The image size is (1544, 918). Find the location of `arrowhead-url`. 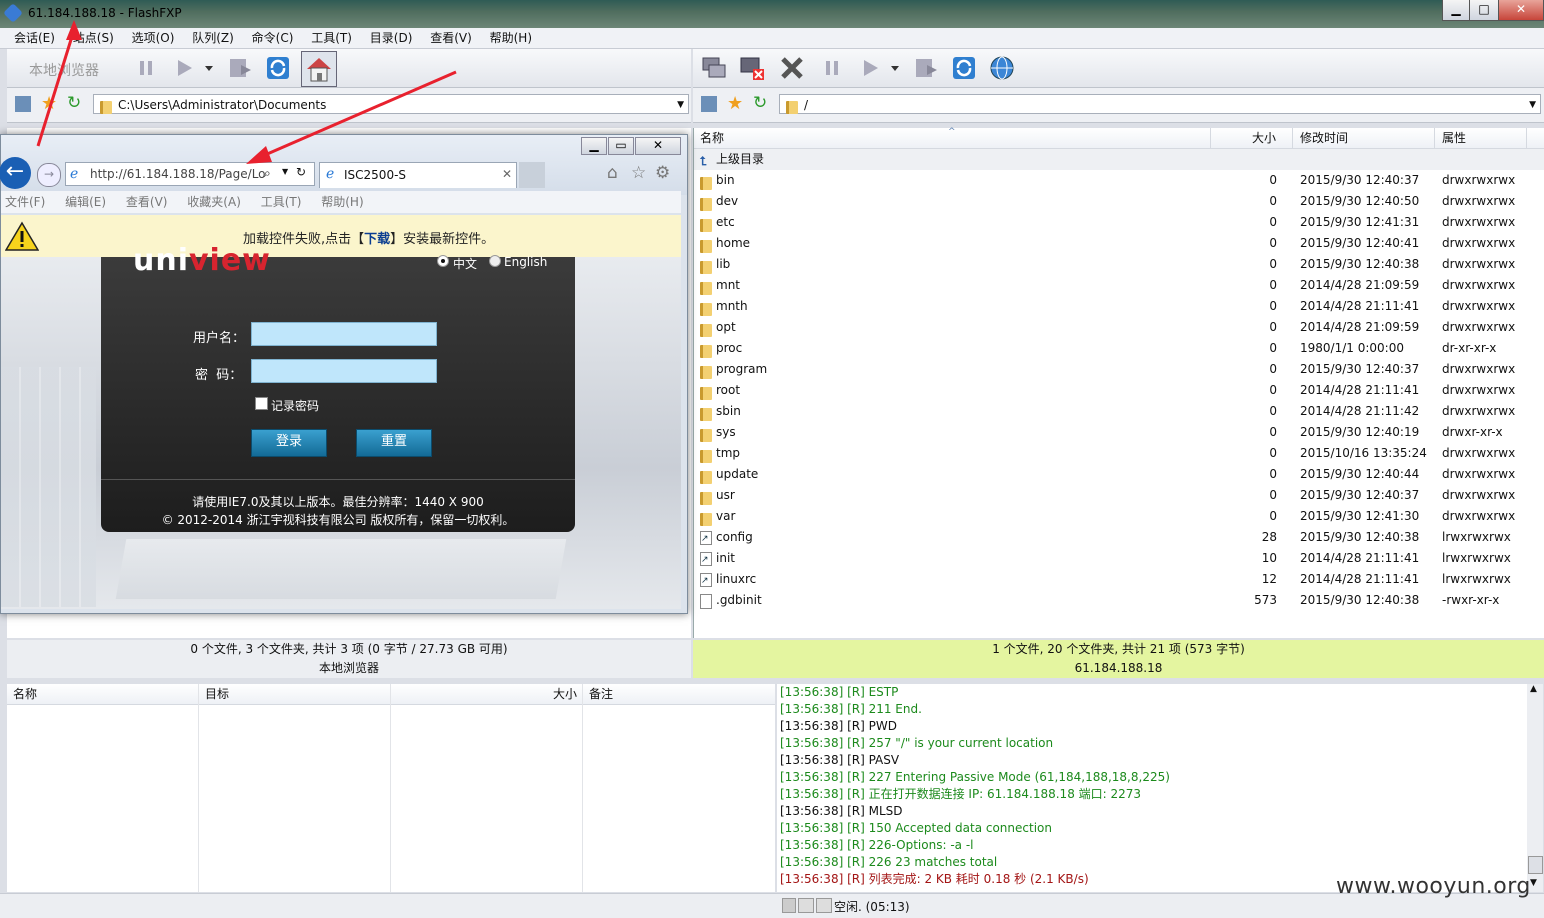

arrowhead-url is located at coordinates (259, 155).